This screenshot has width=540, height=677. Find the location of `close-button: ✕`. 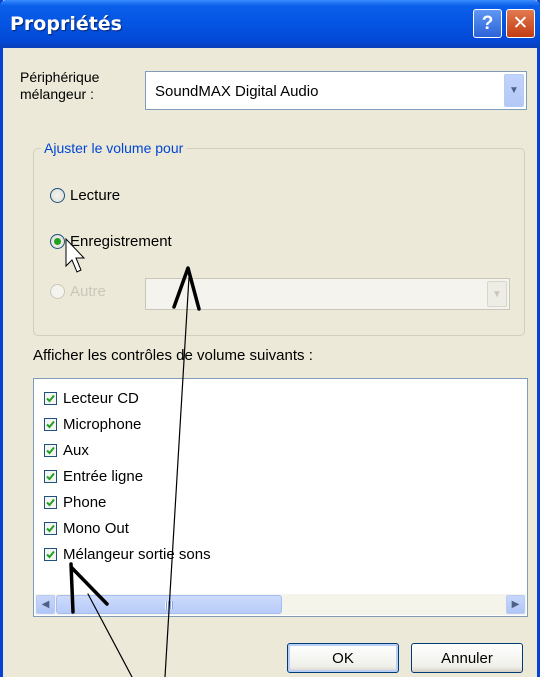

close-button: ✕ is located at coordinates (520, 23).